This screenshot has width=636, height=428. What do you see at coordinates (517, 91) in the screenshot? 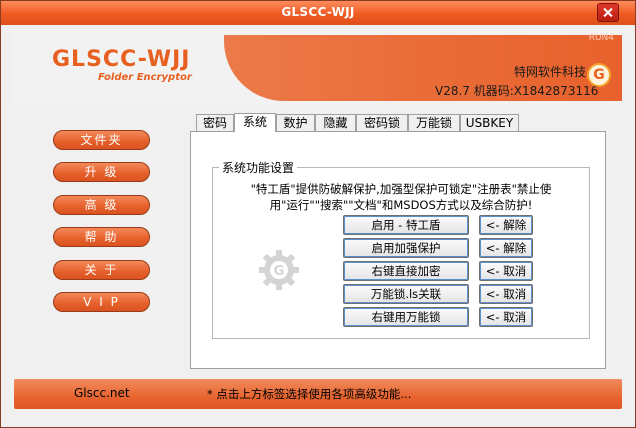
I see `version-info: V28.7 机器码:X1842873116` at bounding box center [517, 91].